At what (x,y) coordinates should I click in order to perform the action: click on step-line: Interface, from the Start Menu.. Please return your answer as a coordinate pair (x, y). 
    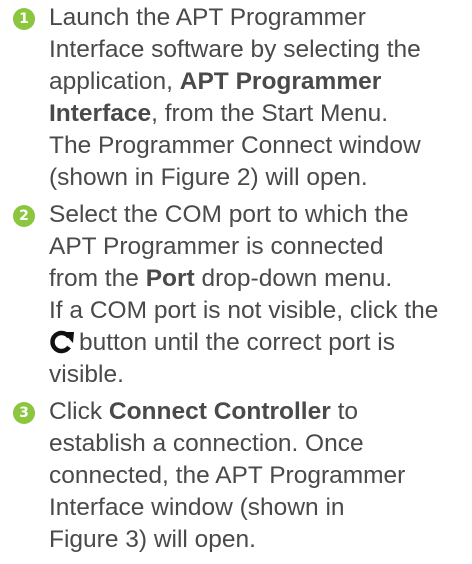
    Looking at the image, I should click on (258, 114).